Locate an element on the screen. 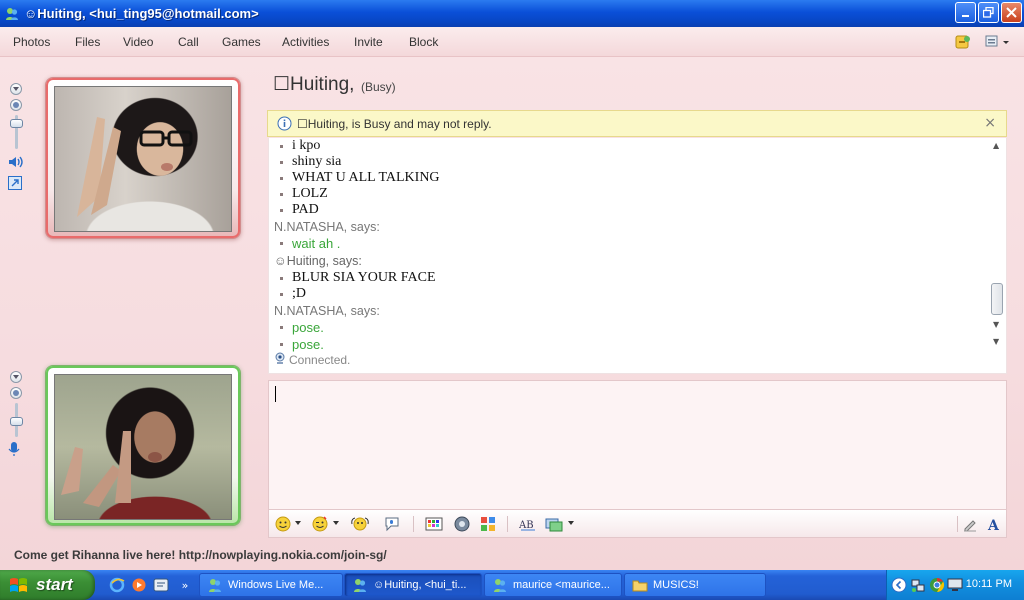 Image resolution: width=1024 pixels, height=600 pixels. font-icon: A is located at coordinates (994, 524).